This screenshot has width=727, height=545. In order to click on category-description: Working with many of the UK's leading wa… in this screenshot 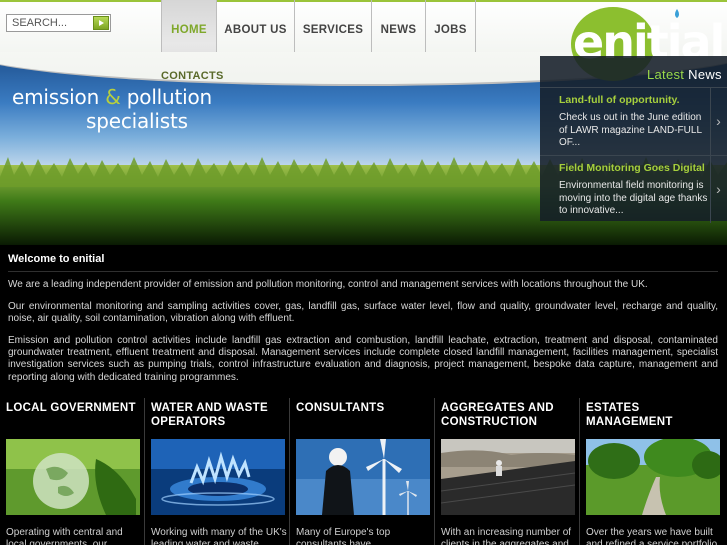, I will do `click(219, 536)`.